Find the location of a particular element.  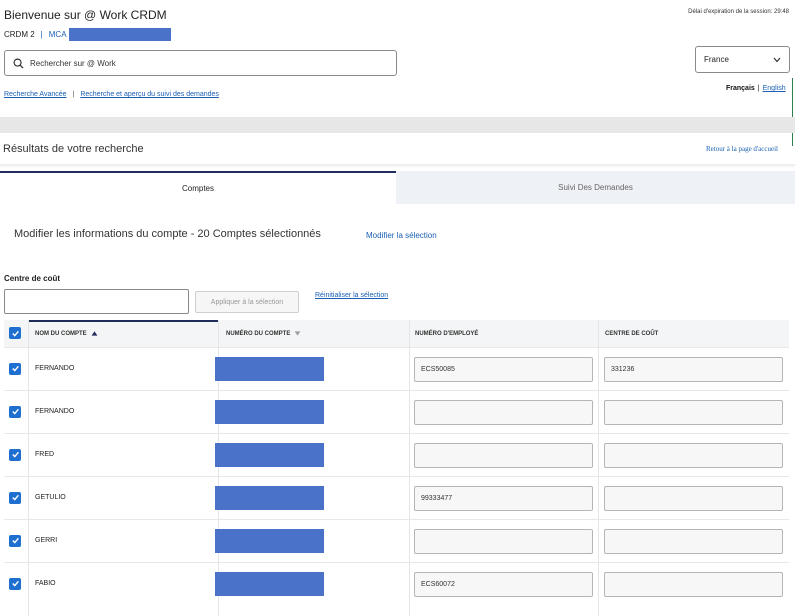

chevron-down-icon is located at coordinates (777, 59).